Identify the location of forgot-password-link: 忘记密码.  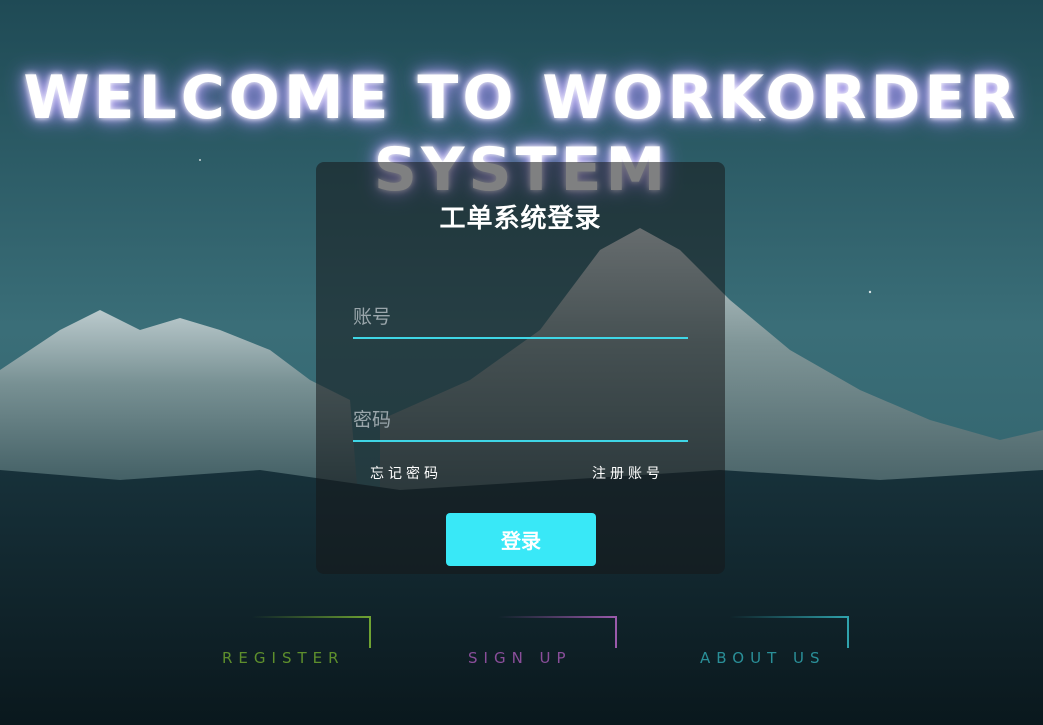
(406, 473).